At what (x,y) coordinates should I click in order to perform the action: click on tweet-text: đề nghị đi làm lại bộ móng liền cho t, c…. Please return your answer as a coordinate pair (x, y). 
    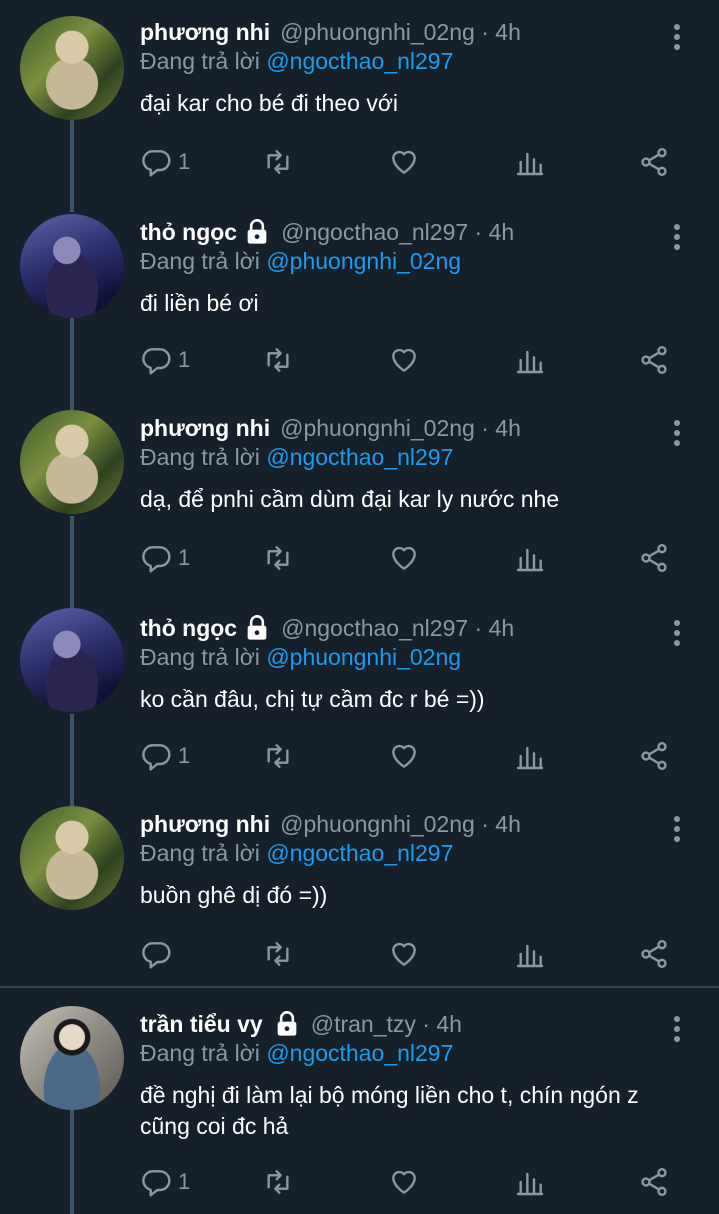
    Looking at the image, I should click on (420, 1111).